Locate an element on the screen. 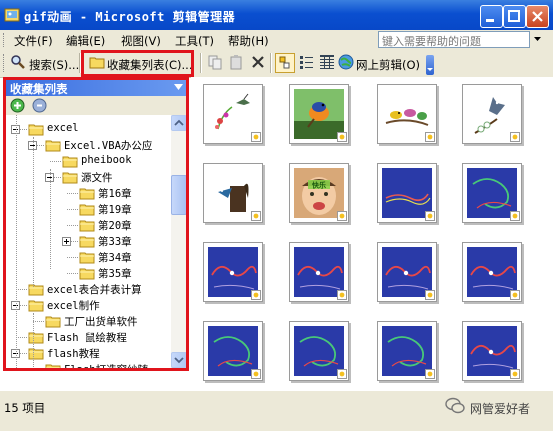 The height and width of the screenshot is (431, 553). window-title: gif动画 - Microsoft 剪辑管理器 is located at coordinates (130, 17).